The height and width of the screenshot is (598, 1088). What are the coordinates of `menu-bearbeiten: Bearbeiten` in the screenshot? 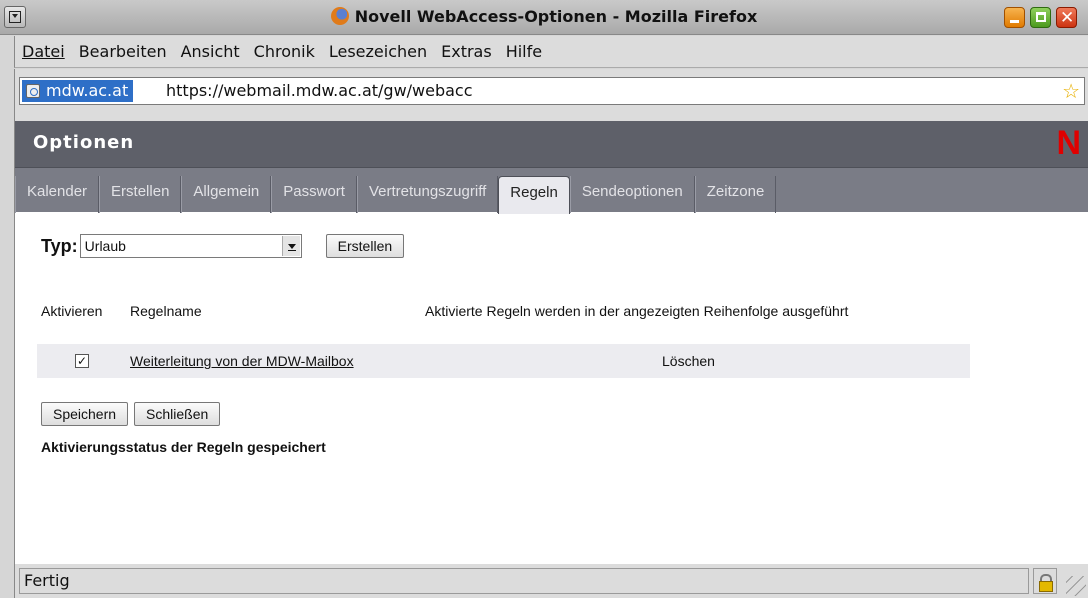 It's located at (123, 51).